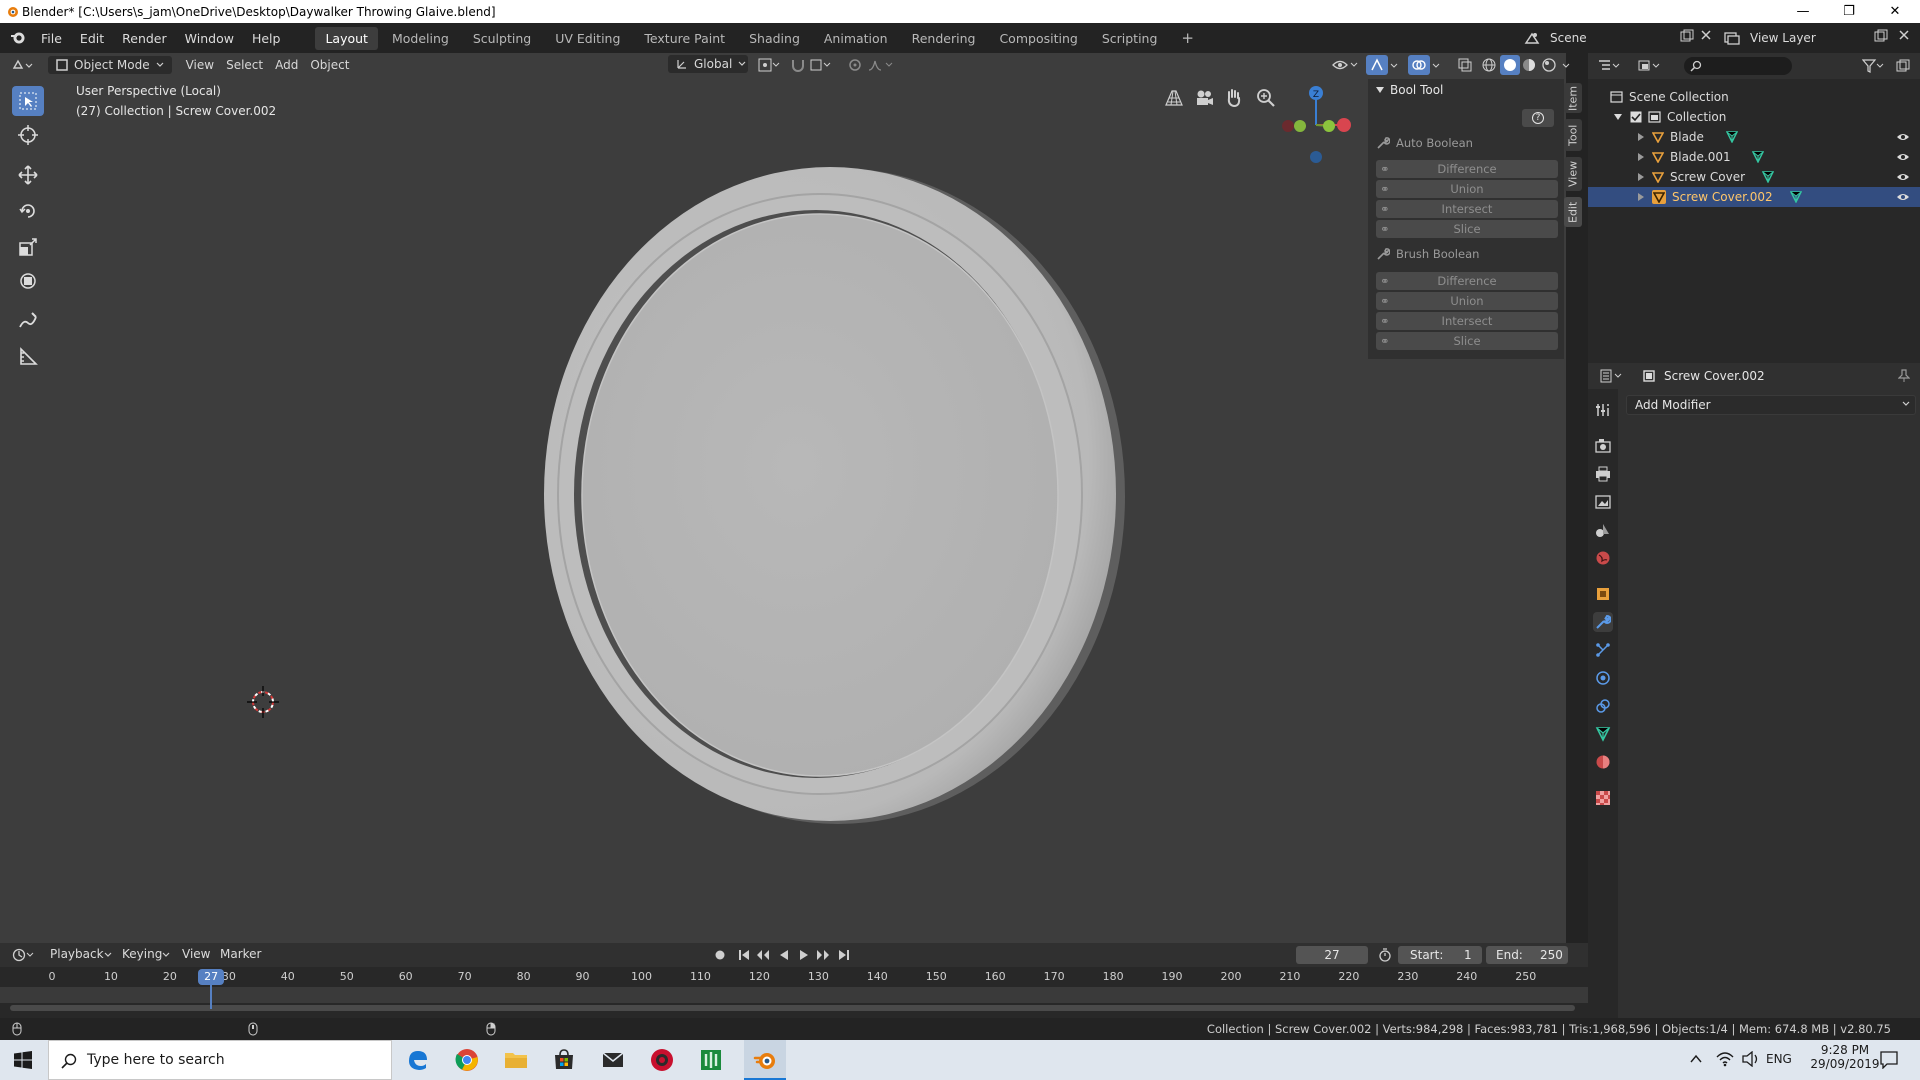 The height and width of the screenshot is (1080, 1920). What do you see at coordinates (1771, 405) in the screenshot?
I see `add-modifier-dropdown: Add Modifier` at bounding box center [1771, 405].